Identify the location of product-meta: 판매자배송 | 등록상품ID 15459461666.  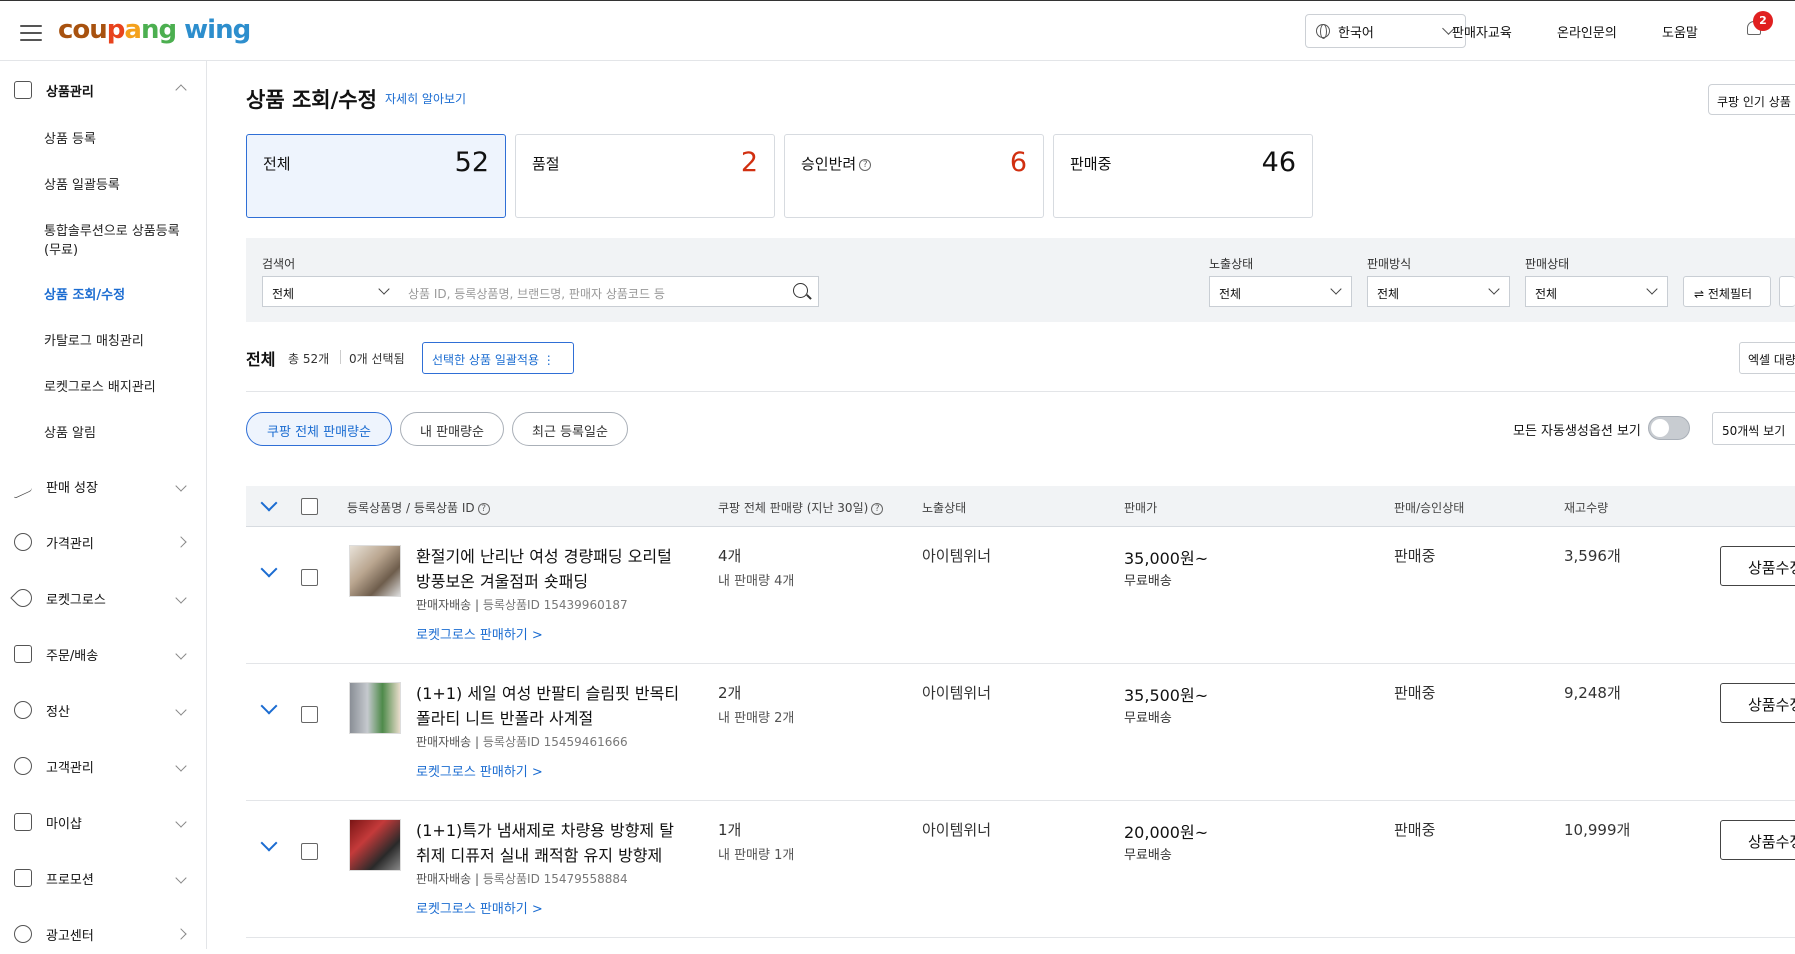
(522, 742).